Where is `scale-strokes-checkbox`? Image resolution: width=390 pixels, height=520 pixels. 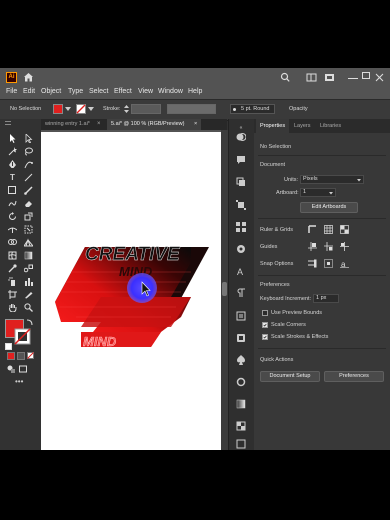 scale-strokes-checkbox is located at coordinates (265, 337).